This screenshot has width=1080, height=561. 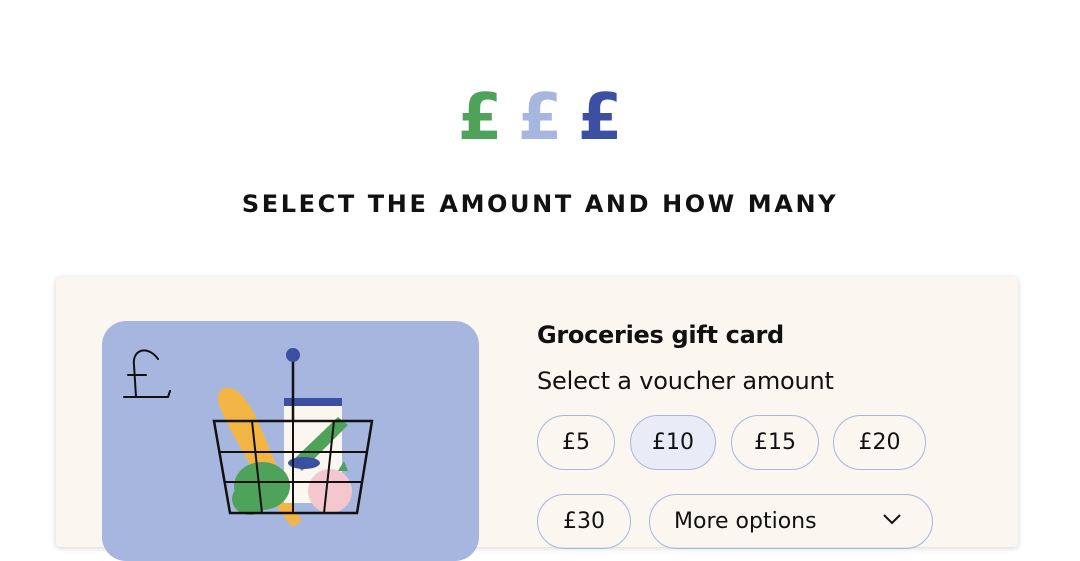 What do you see at coordinates (584, 521) in the screenshot?
I see `amount-button-30: £30` at bounding box center [584, 521].